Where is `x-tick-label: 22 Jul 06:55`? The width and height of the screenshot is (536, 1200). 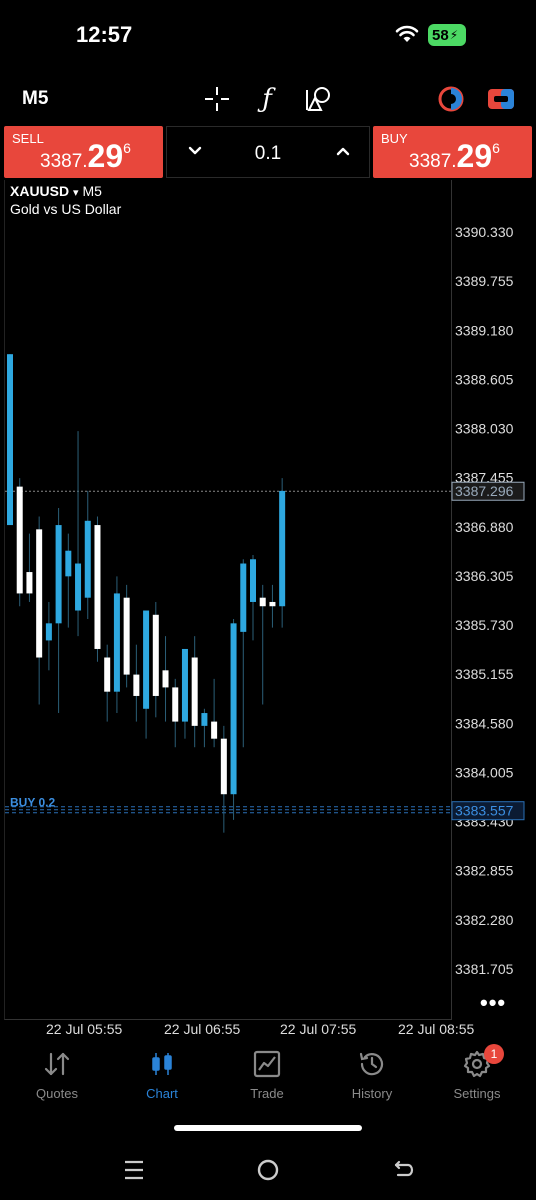 x-tick-label: 22 Jul 06:55 is located at coordinates (202, 1029).